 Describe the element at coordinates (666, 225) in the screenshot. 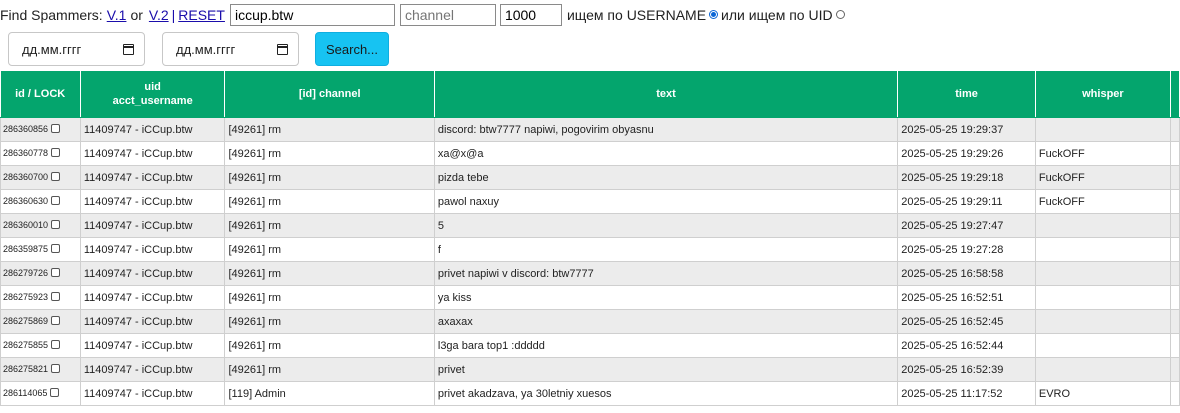

I see `text-cell: 5` at that location.